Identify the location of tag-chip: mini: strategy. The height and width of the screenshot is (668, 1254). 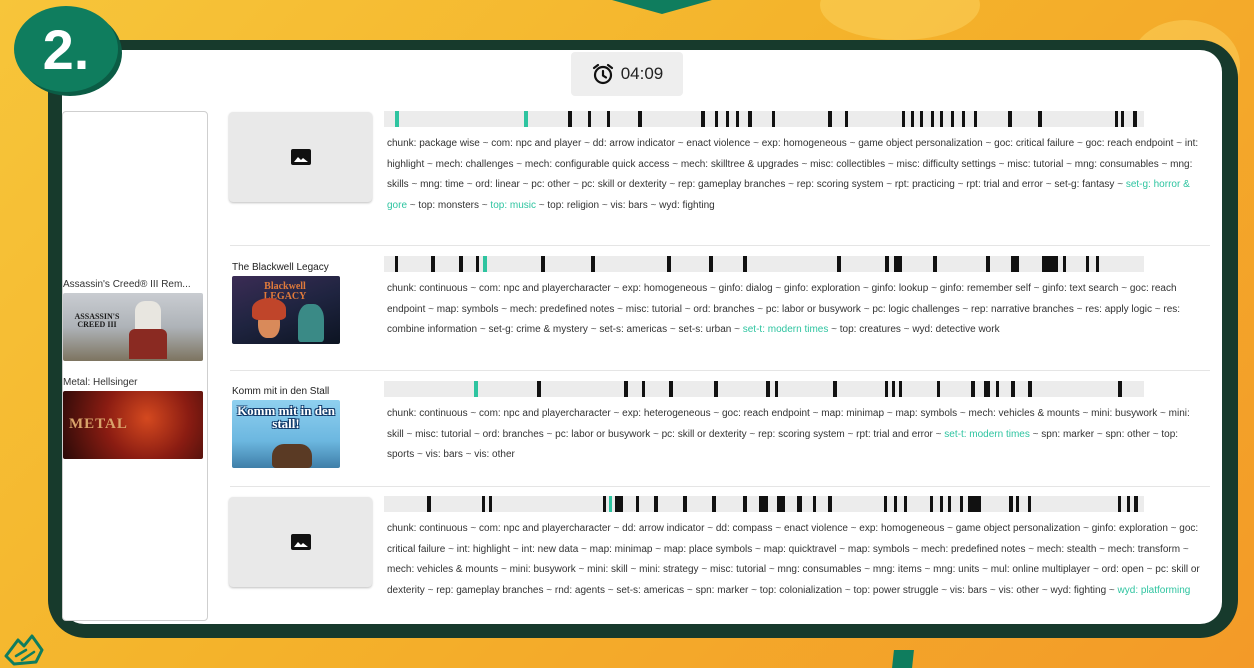
(669, 569).